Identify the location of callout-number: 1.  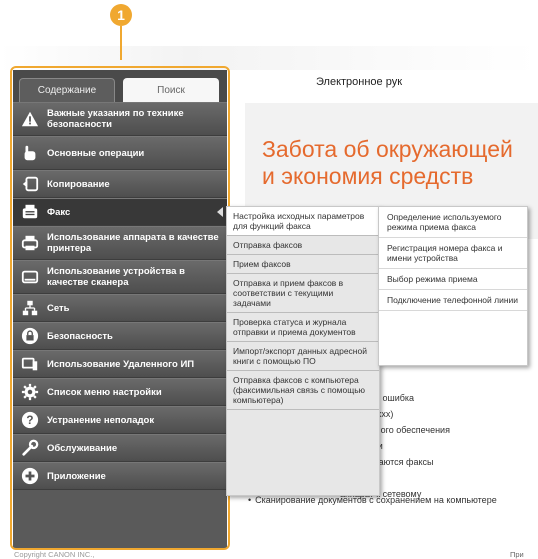
(121, 15).